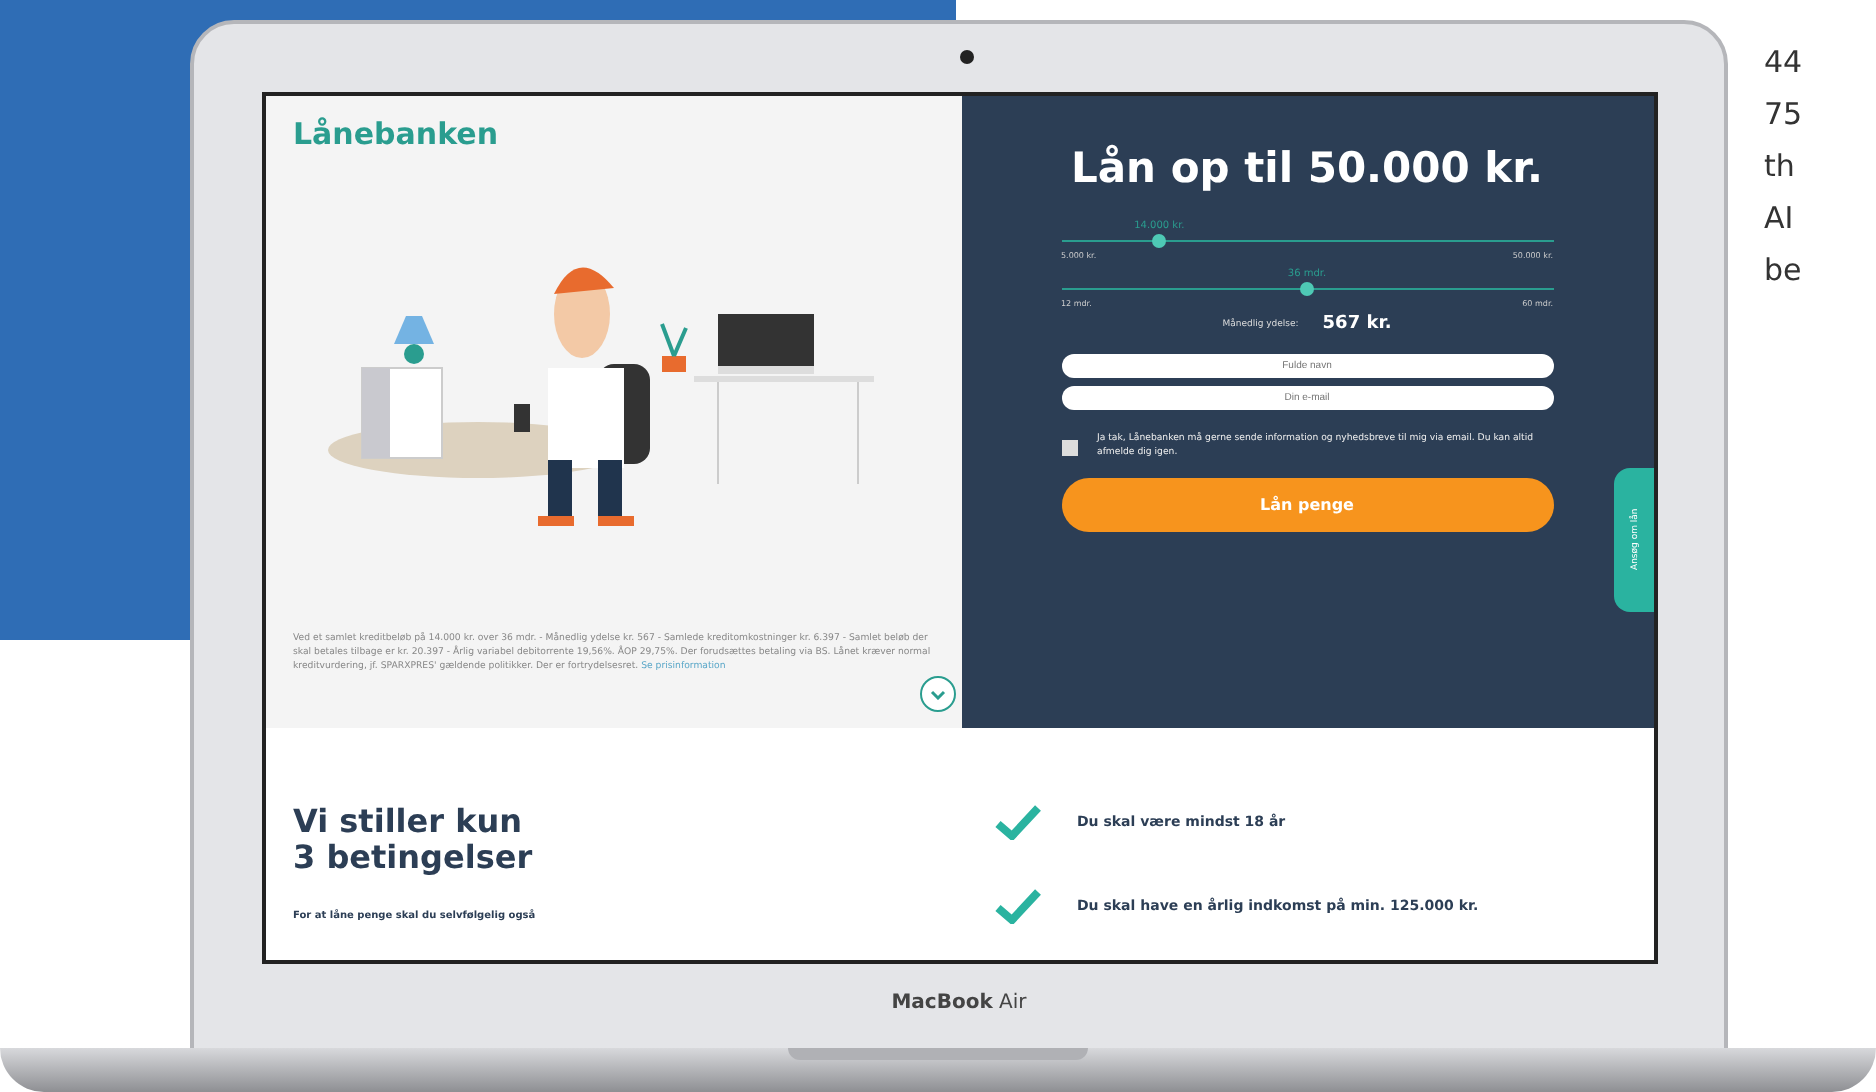  What do you see at coordinates (1783, 62) in the screenshot?
I see `side-text: 44` at bounding box center [1783, 62].